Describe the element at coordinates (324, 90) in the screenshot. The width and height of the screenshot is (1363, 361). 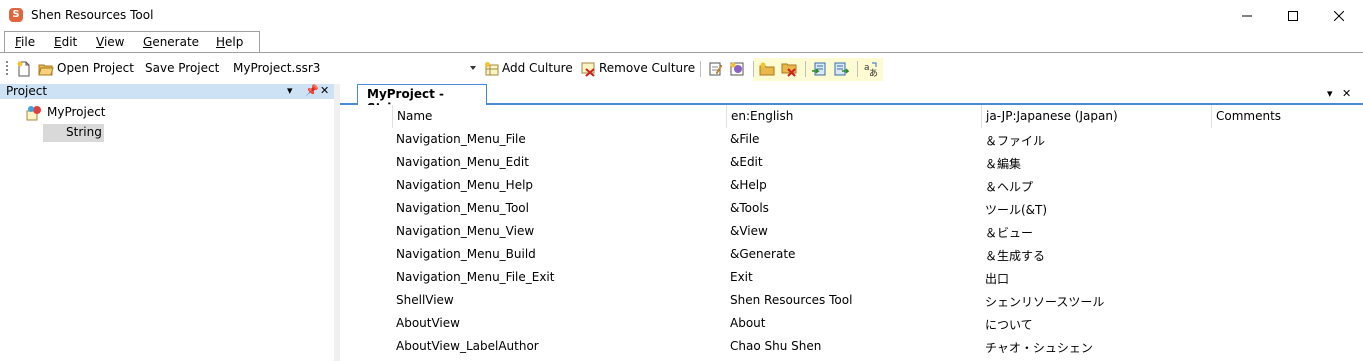
I see `panel-close-icon: ✕` at that location.